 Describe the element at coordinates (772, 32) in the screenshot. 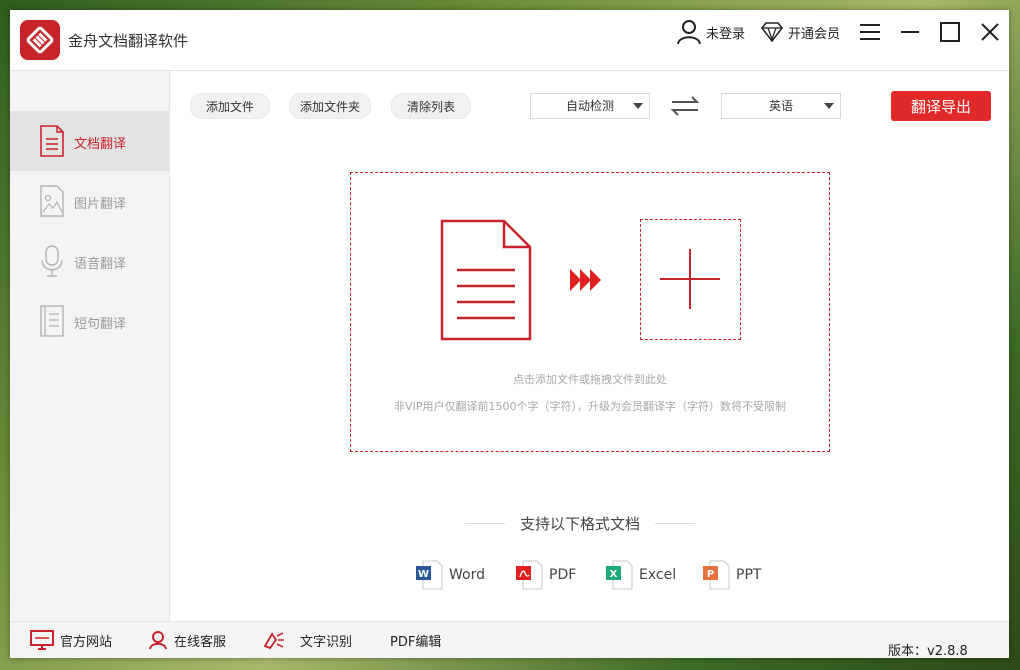

I see `diamond-icon` at that location.